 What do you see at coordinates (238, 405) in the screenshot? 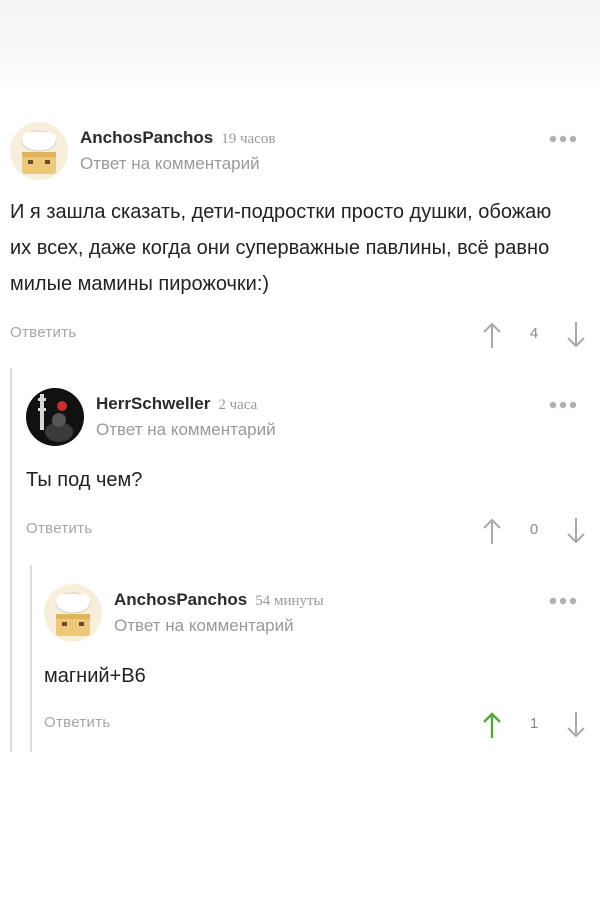
I see `comment-time: 2 часа` at bounding box center [238, 405].